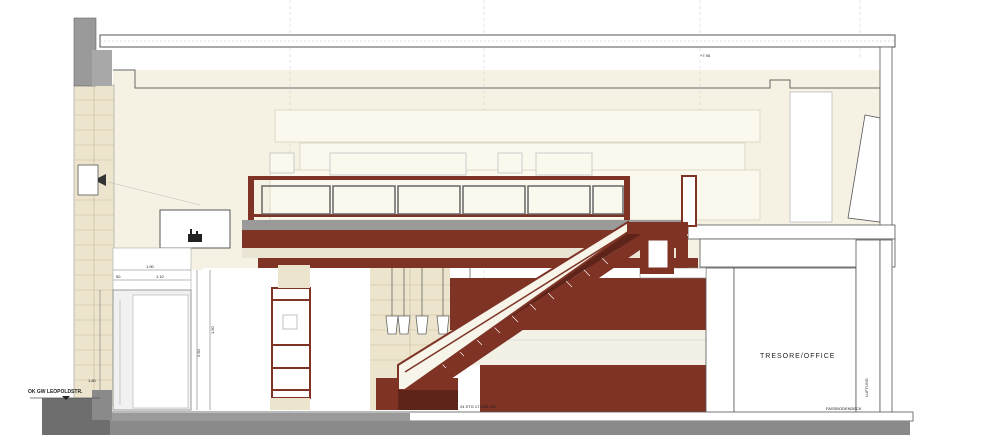 This screenshot has width=995, height=435. Describe the element at coordinates (195, 238) in the screenshot. I see `display-icon` at that location.